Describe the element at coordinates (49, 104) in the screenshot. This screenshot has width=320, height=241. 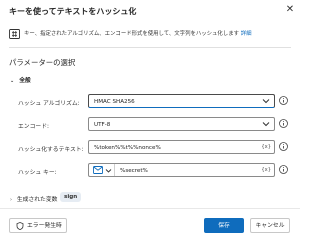
I see `hash-algorithm-label: ハッシュ アルゴリズム:` at that location.